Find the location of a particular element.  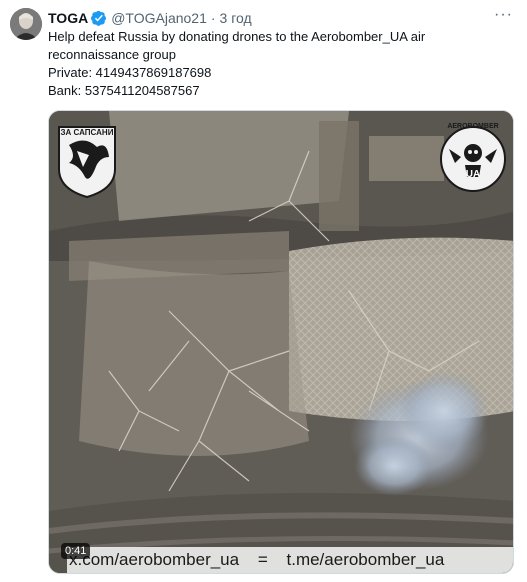

logo-right-top-text: AEROBOMBER is located at coordinates (473, 126).